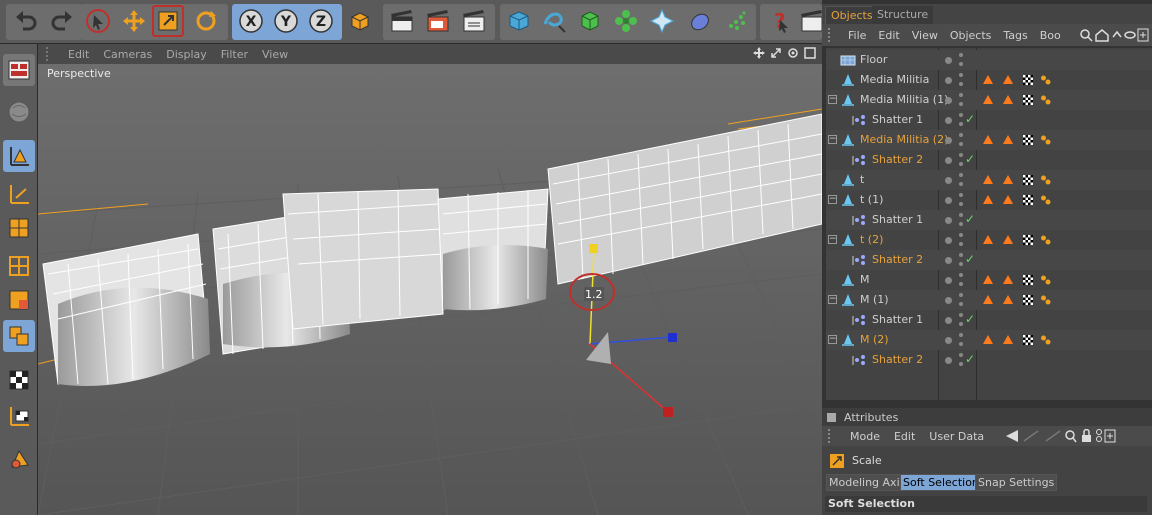 The height and width of the screenshot is (515, 1152). I want to click on object-name: Media Militia, so click(894, 79).